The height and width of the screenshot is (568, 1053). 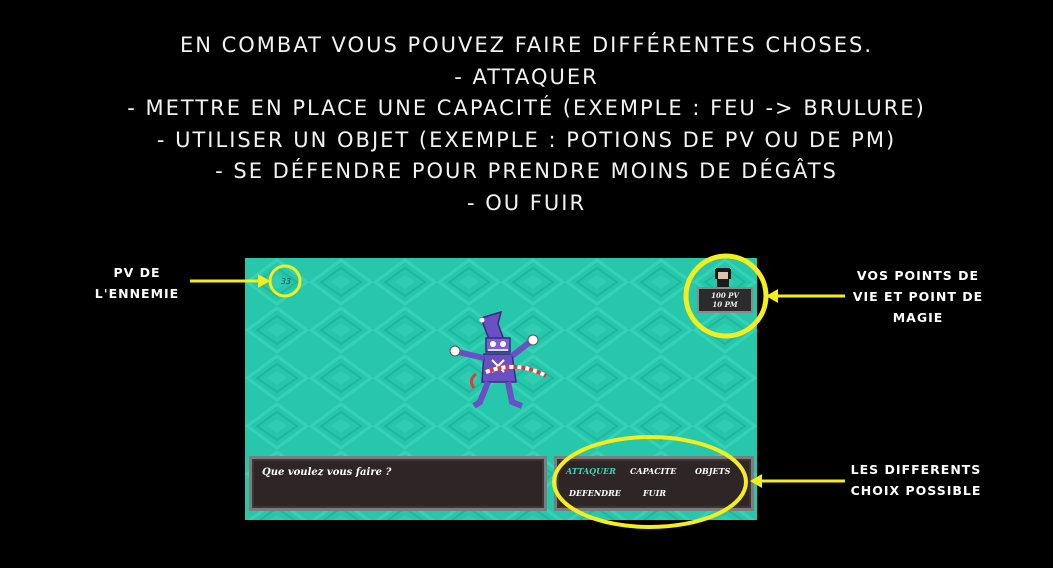 I want to click on enemy-hp-callout: PV DE L'ENNEMIE, so click(x=137, y=283).